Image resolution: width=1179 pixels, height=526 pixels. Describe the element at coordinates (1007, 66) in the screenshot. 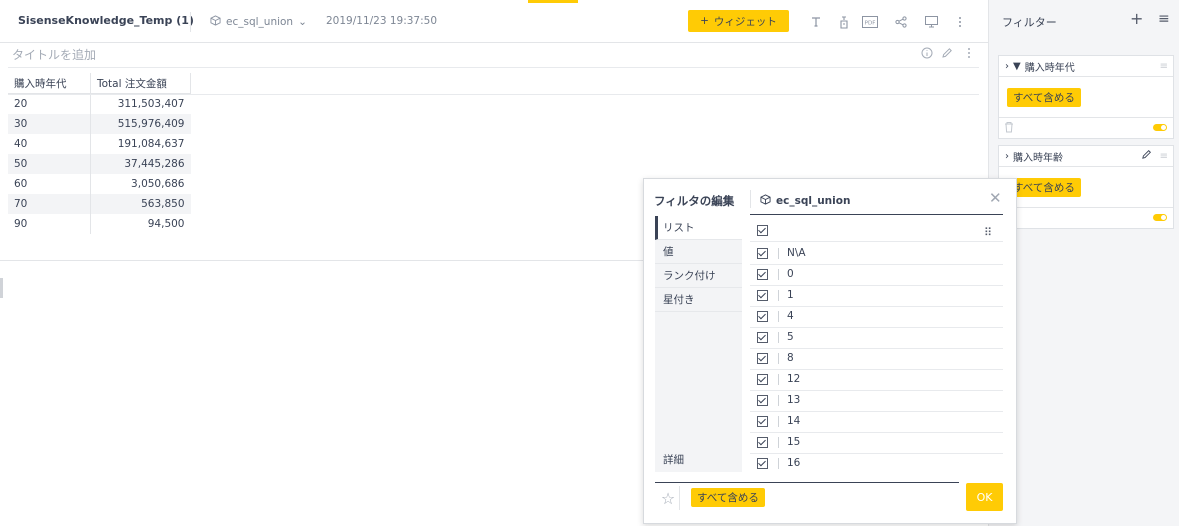

I see `chevron-right-icon: ›` at that location.